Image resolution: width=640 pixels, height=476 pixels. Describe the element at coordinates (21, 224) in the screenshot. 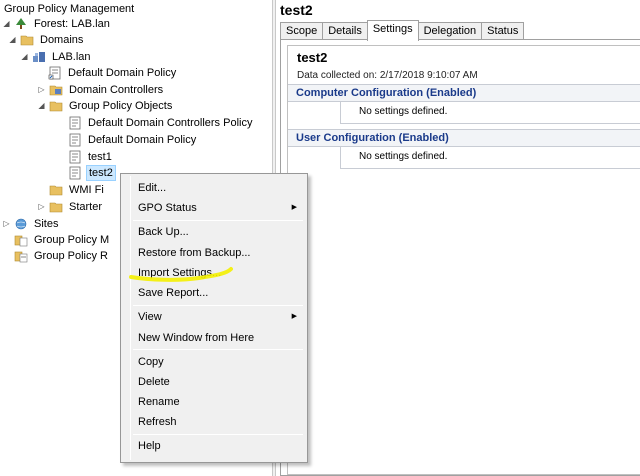

I see `sites-icon` at that location.